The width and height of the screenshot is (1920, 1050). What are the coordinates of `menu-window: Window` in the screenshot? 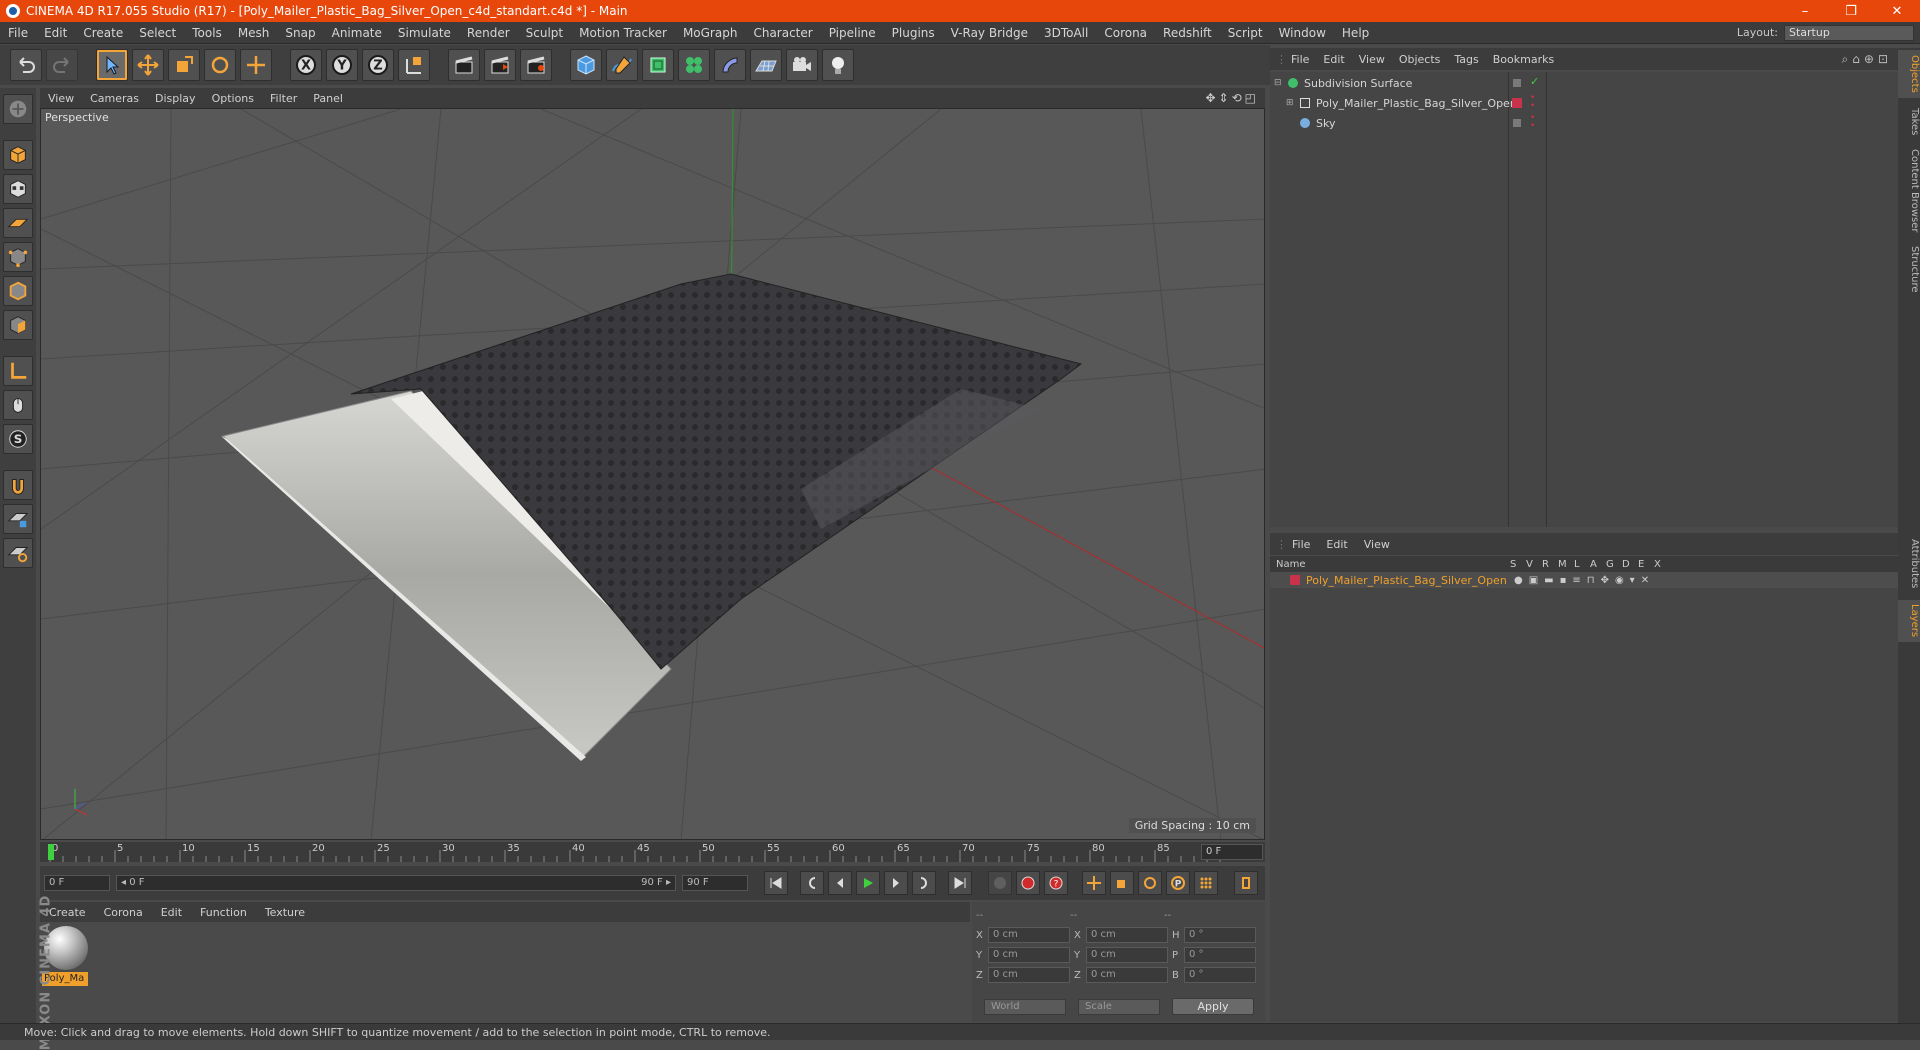 It's located at (1302, 33).